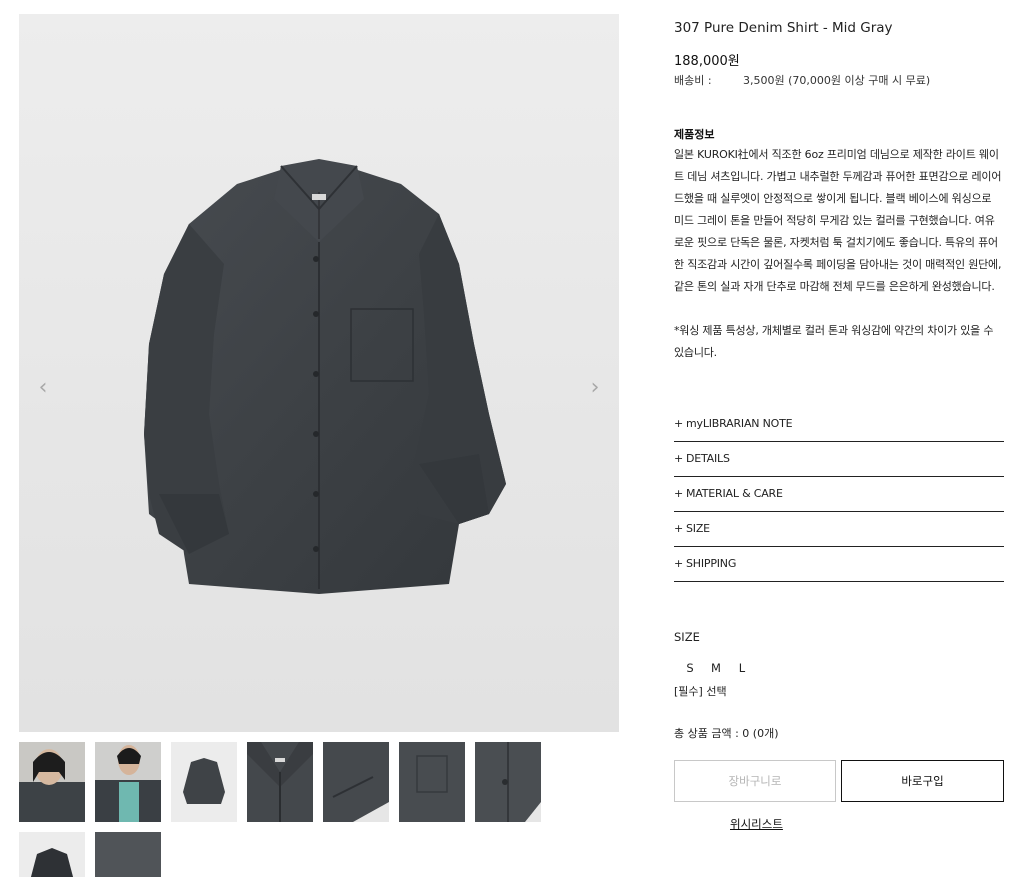 The height and width of the screenshot is (877, 1033). What do you see at coordinates (839, 564) in the screenshot?
I see `accordion-shipping: + SHIPPING` at bounding box center [839, 564].